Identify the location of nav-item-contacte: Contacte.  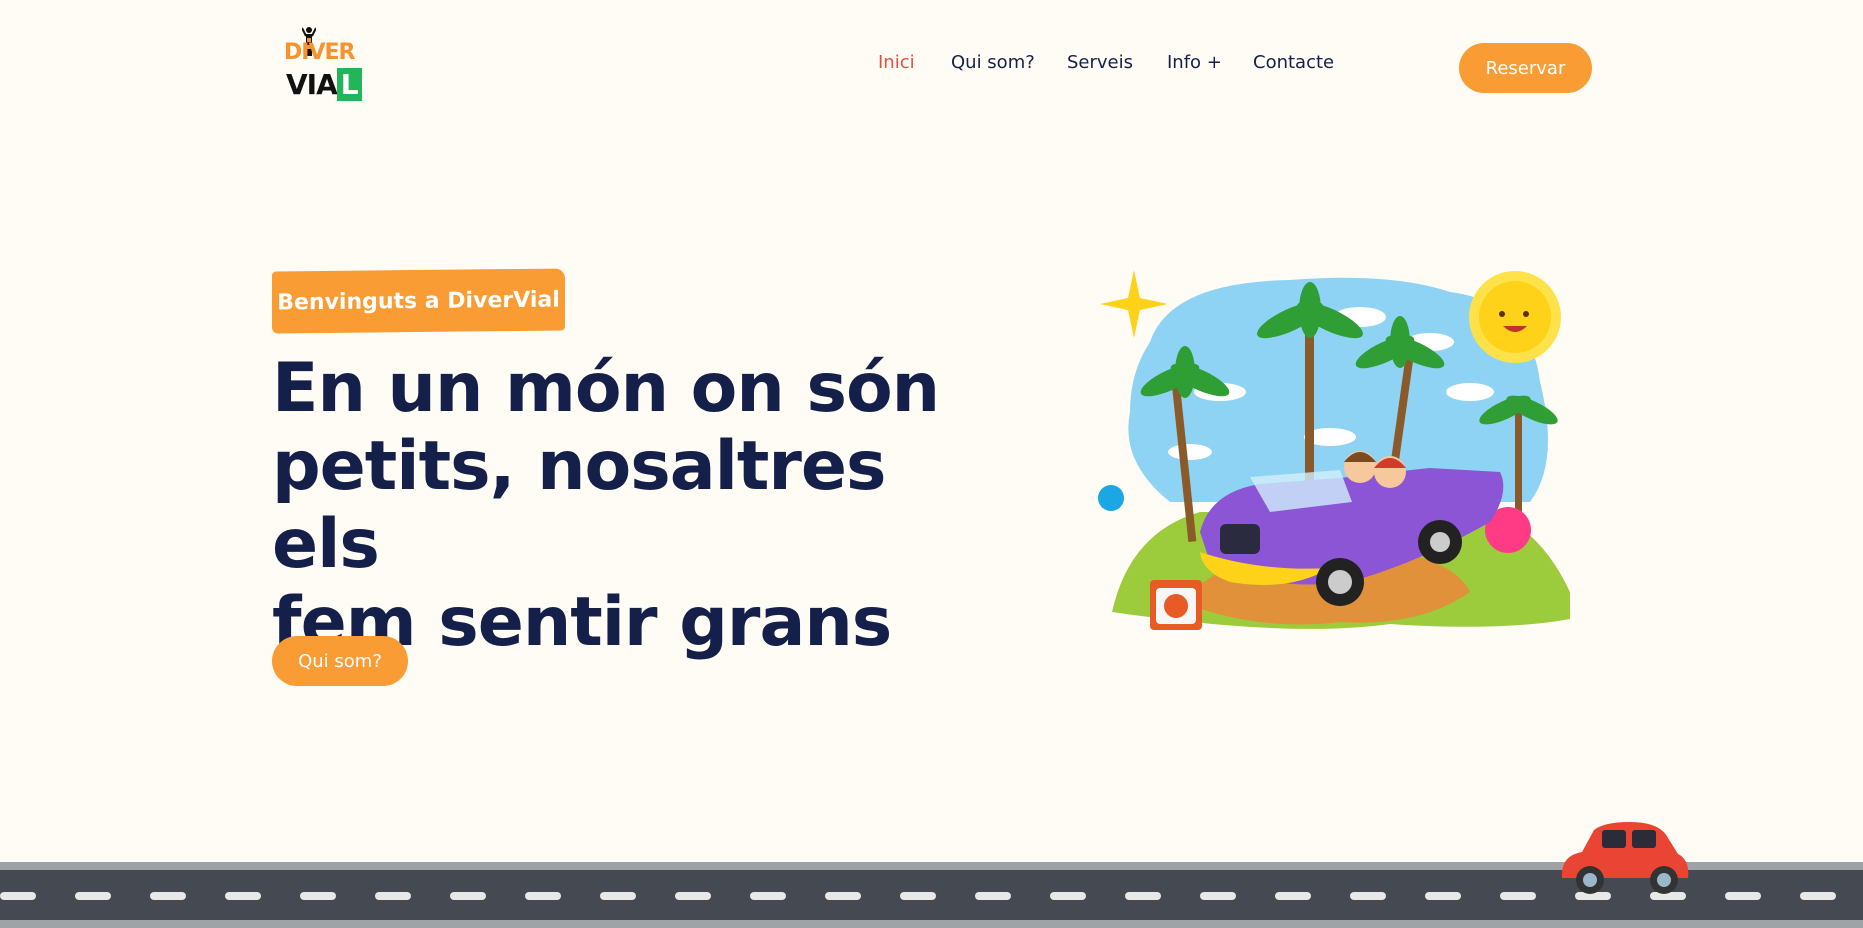
(1293, 62).